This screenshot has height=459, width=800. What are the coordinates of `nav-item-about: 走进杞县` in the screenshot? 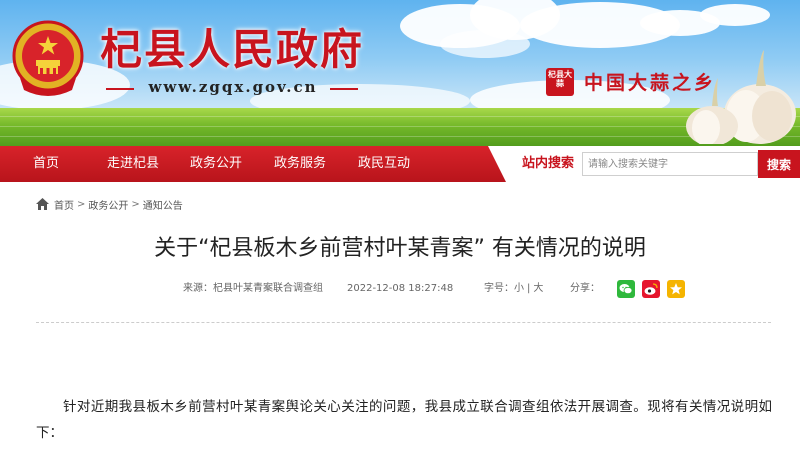 It's located at (133, 164).